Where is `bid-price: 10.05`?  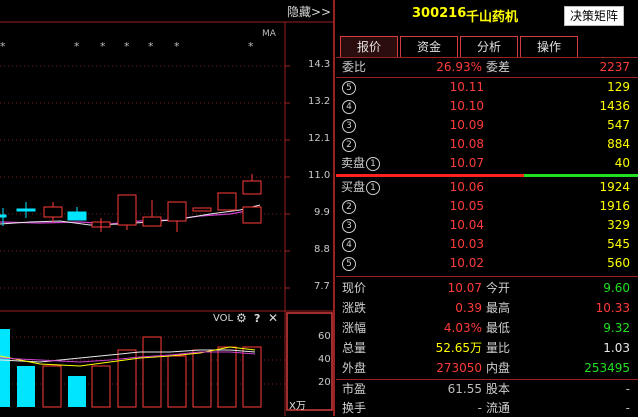 bid-price: 10.05 is located at coordinates (466, 206).